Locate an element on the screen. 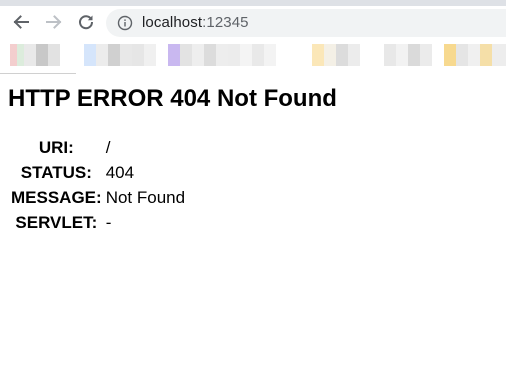 This screenshot has width=506, height=377. url-port: :12345 is located at coordinates (225, 22).